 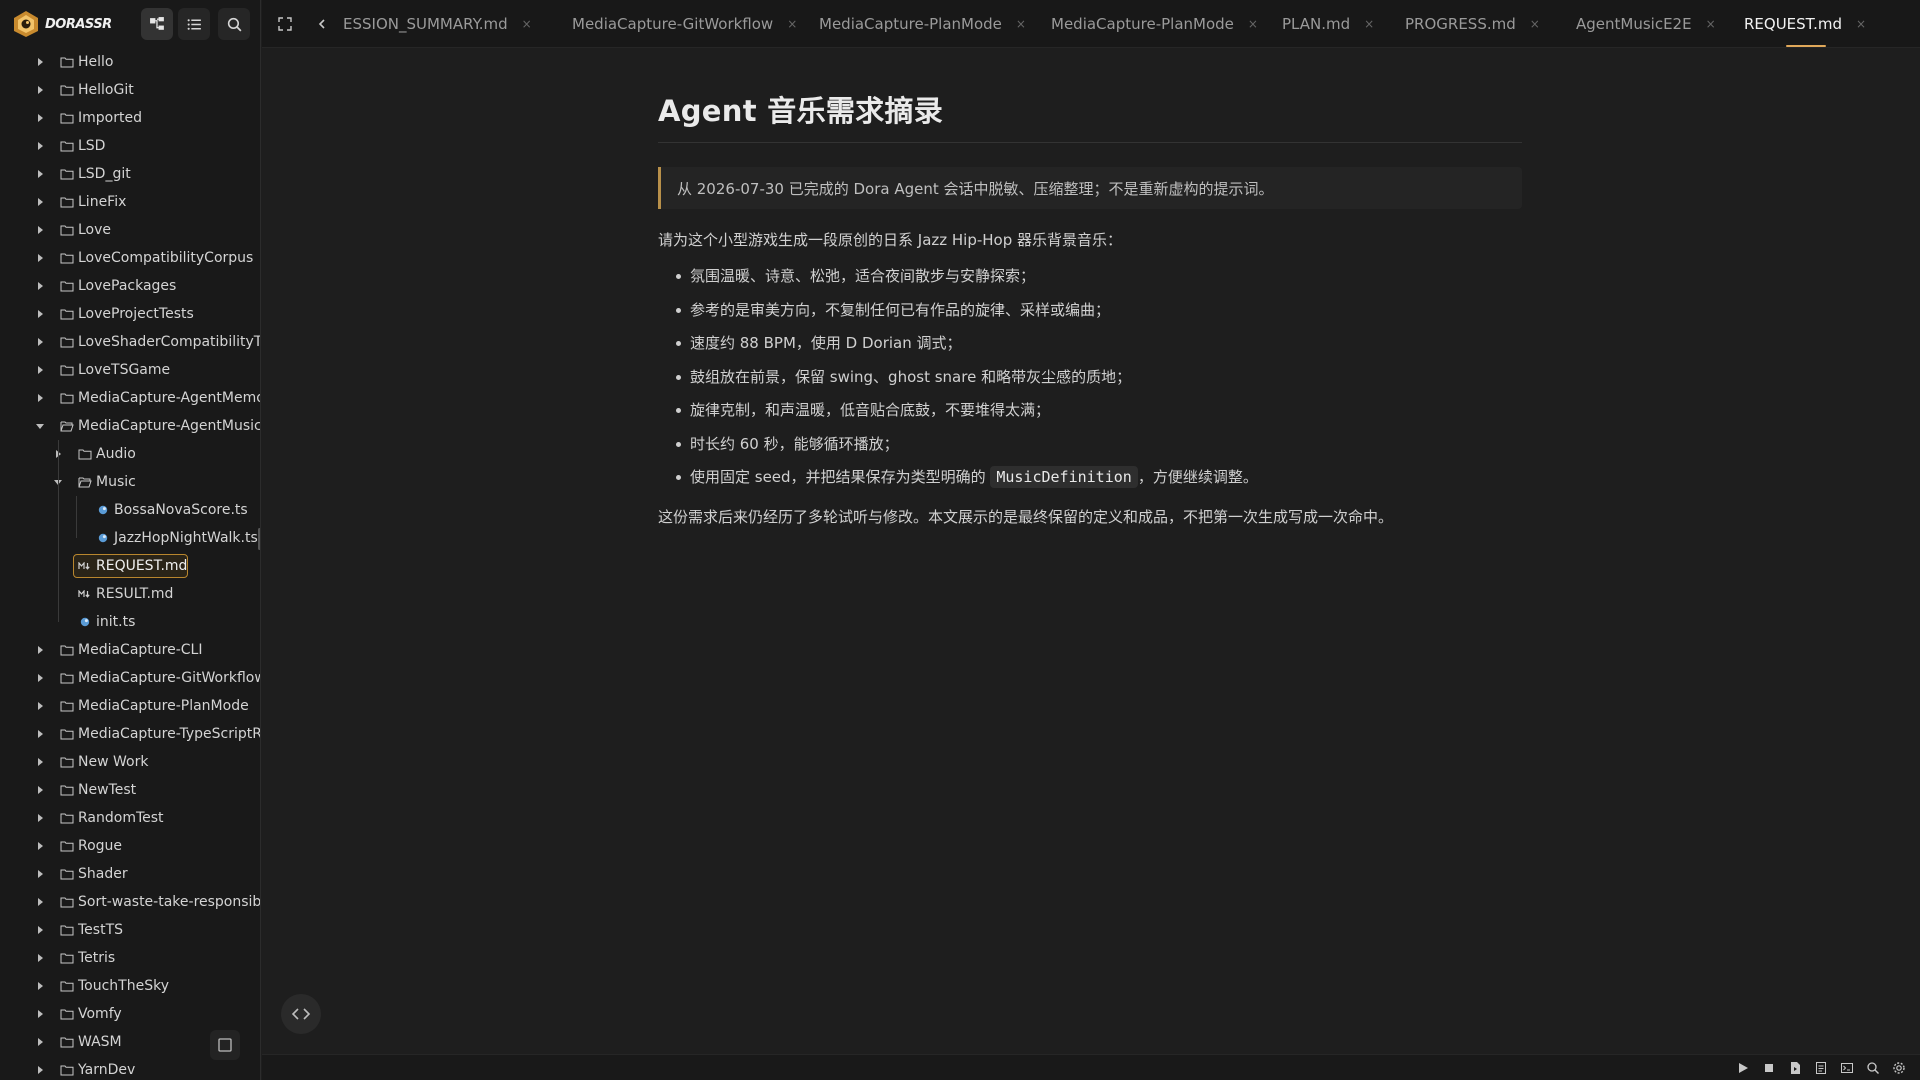 What do you see at coordinates (130, 734) in the screenshot?
I see `tree-folder-item: MediaCapture-TypeScriptRc` at bounding box center [130, 734].